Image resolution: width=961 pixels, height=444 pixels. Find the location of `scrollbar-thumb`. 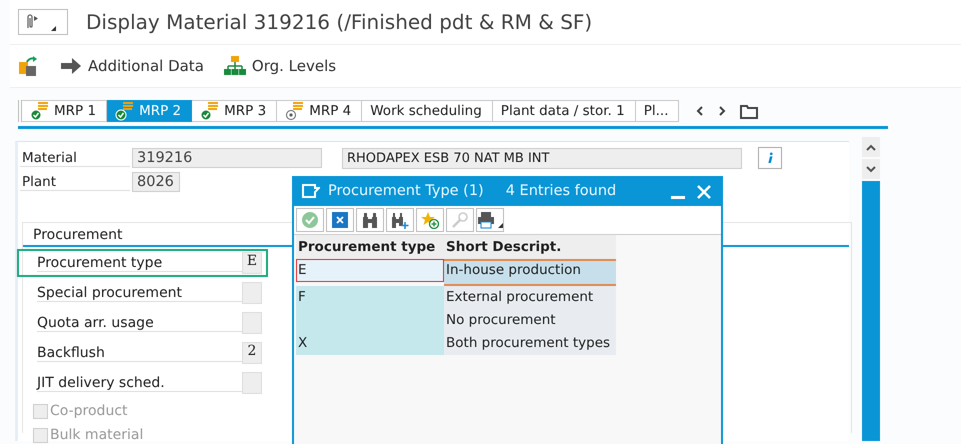

scrollbar-thumb is located at coordinates (871, 311).